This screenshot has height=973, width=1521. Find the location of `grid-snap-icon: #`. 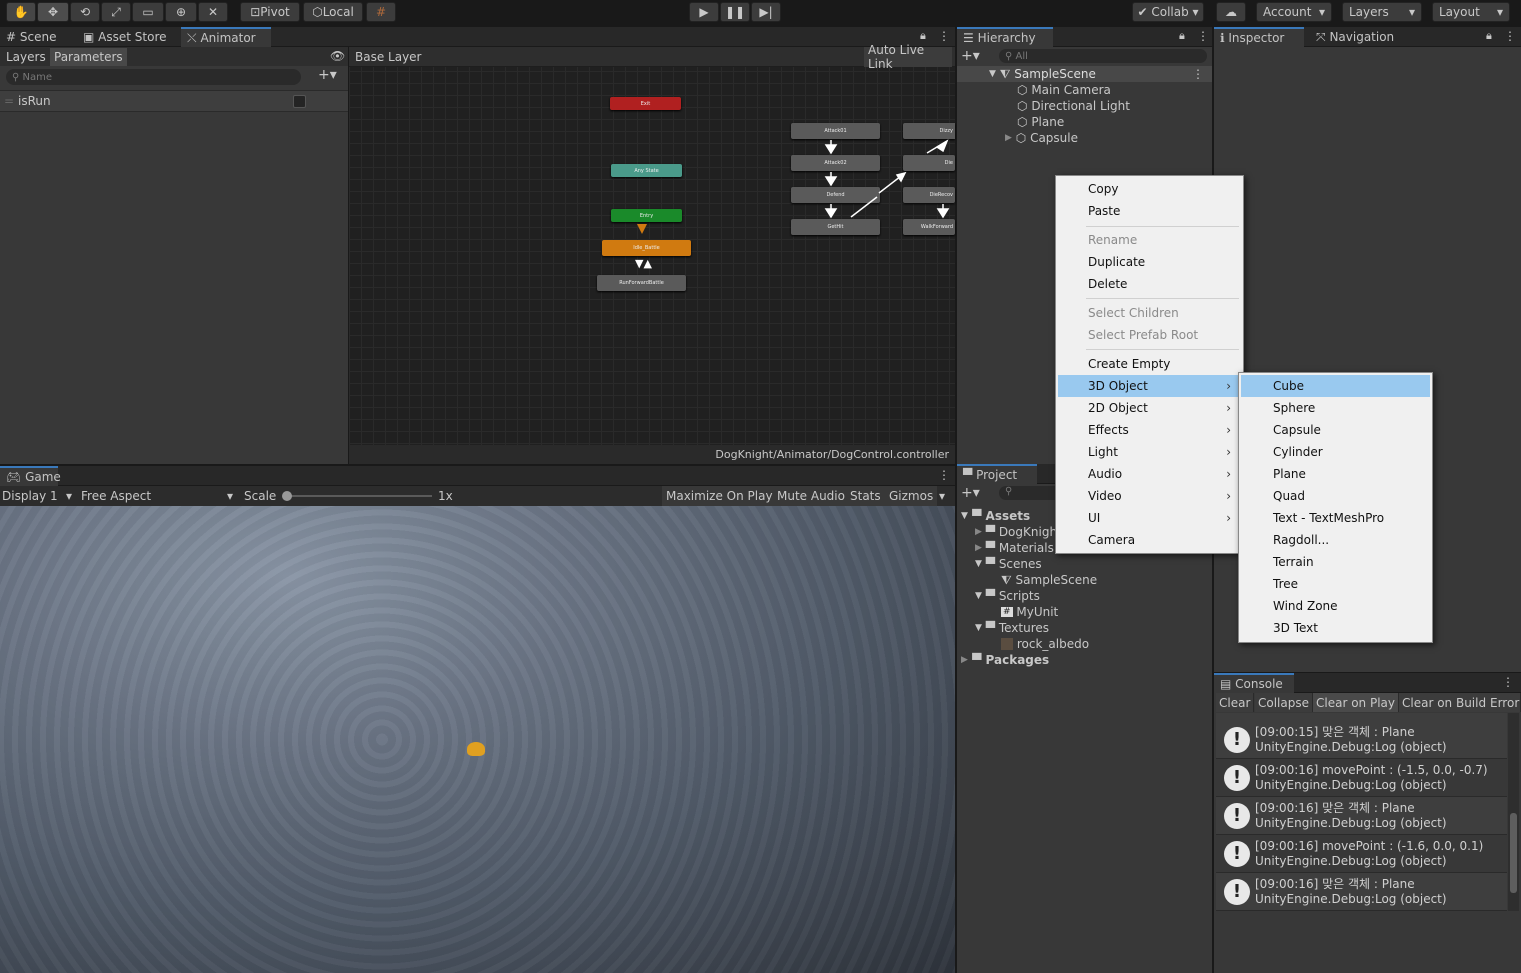

grid-snap-icon: # is located at coordinates (381, 12).